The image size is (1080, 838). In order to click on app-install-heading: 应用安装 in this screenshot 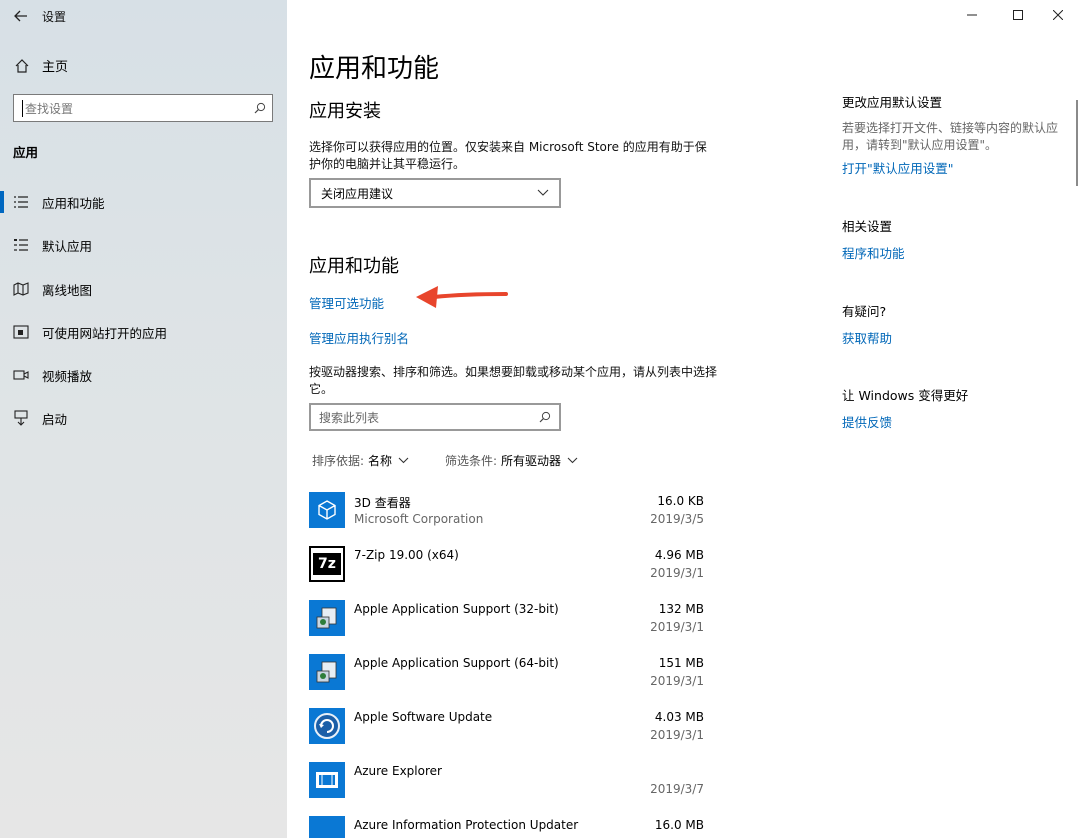, I will do `click(345, 111)`.